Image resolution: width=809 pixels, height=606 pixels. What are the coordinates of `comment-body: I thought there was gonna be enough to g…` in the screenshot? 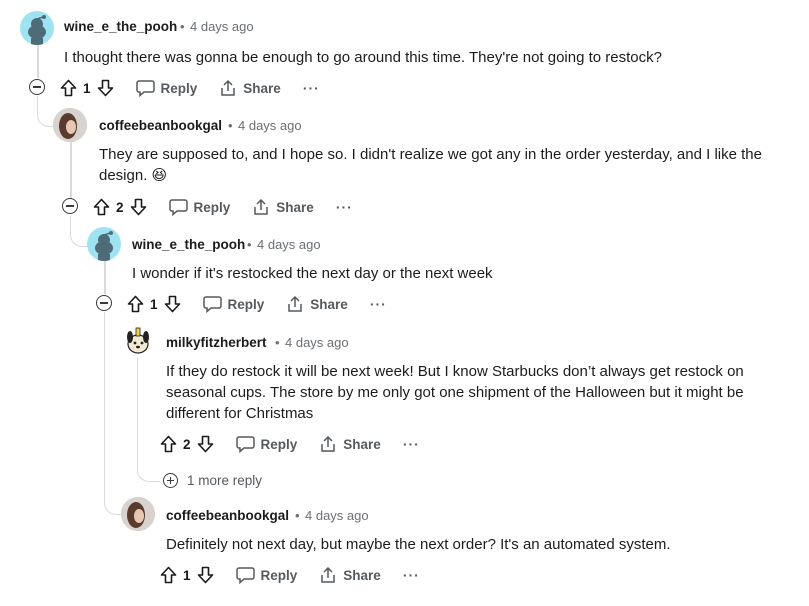 It's located at (363, 57).